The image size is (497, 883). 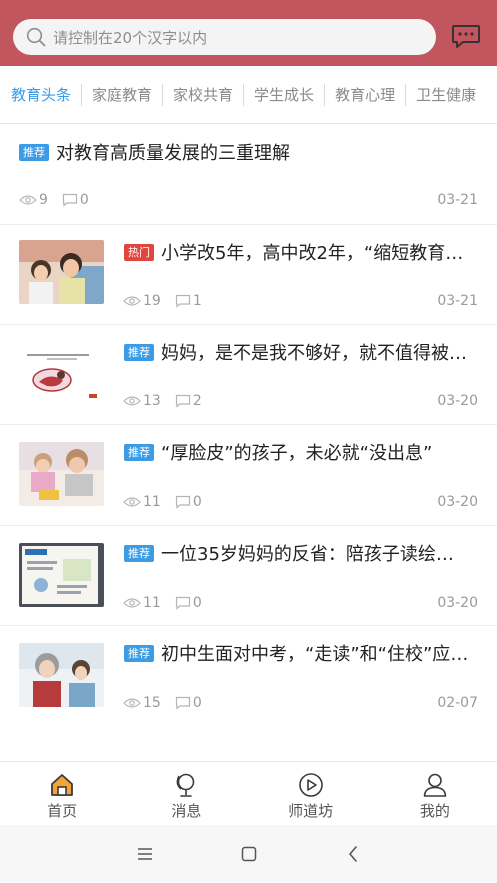 What do you see at coordinates (310, 785) in the screenshot?
I see `play-icon` at bounding box center [310, 785].